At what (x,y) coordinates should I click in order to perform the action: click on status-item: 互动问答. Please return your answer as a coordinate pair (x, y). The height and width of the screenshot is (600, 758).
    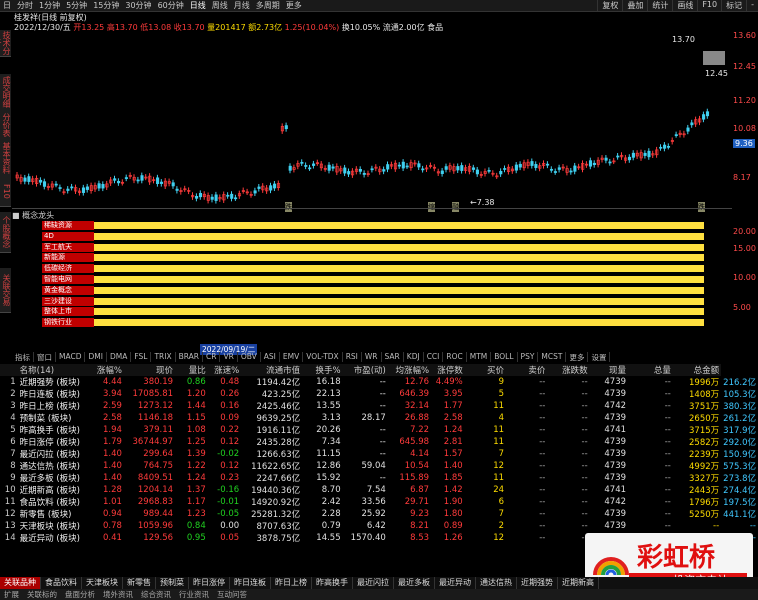
    Looking at the image, I should click on (232, 594).